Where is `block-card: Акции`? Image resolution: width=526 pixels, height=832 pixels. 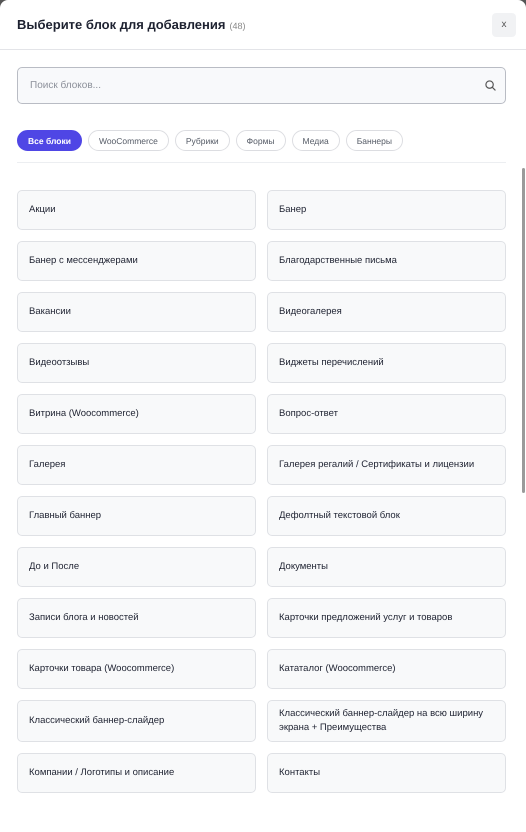
block-card: Акции is located at coordinates (136, 210).